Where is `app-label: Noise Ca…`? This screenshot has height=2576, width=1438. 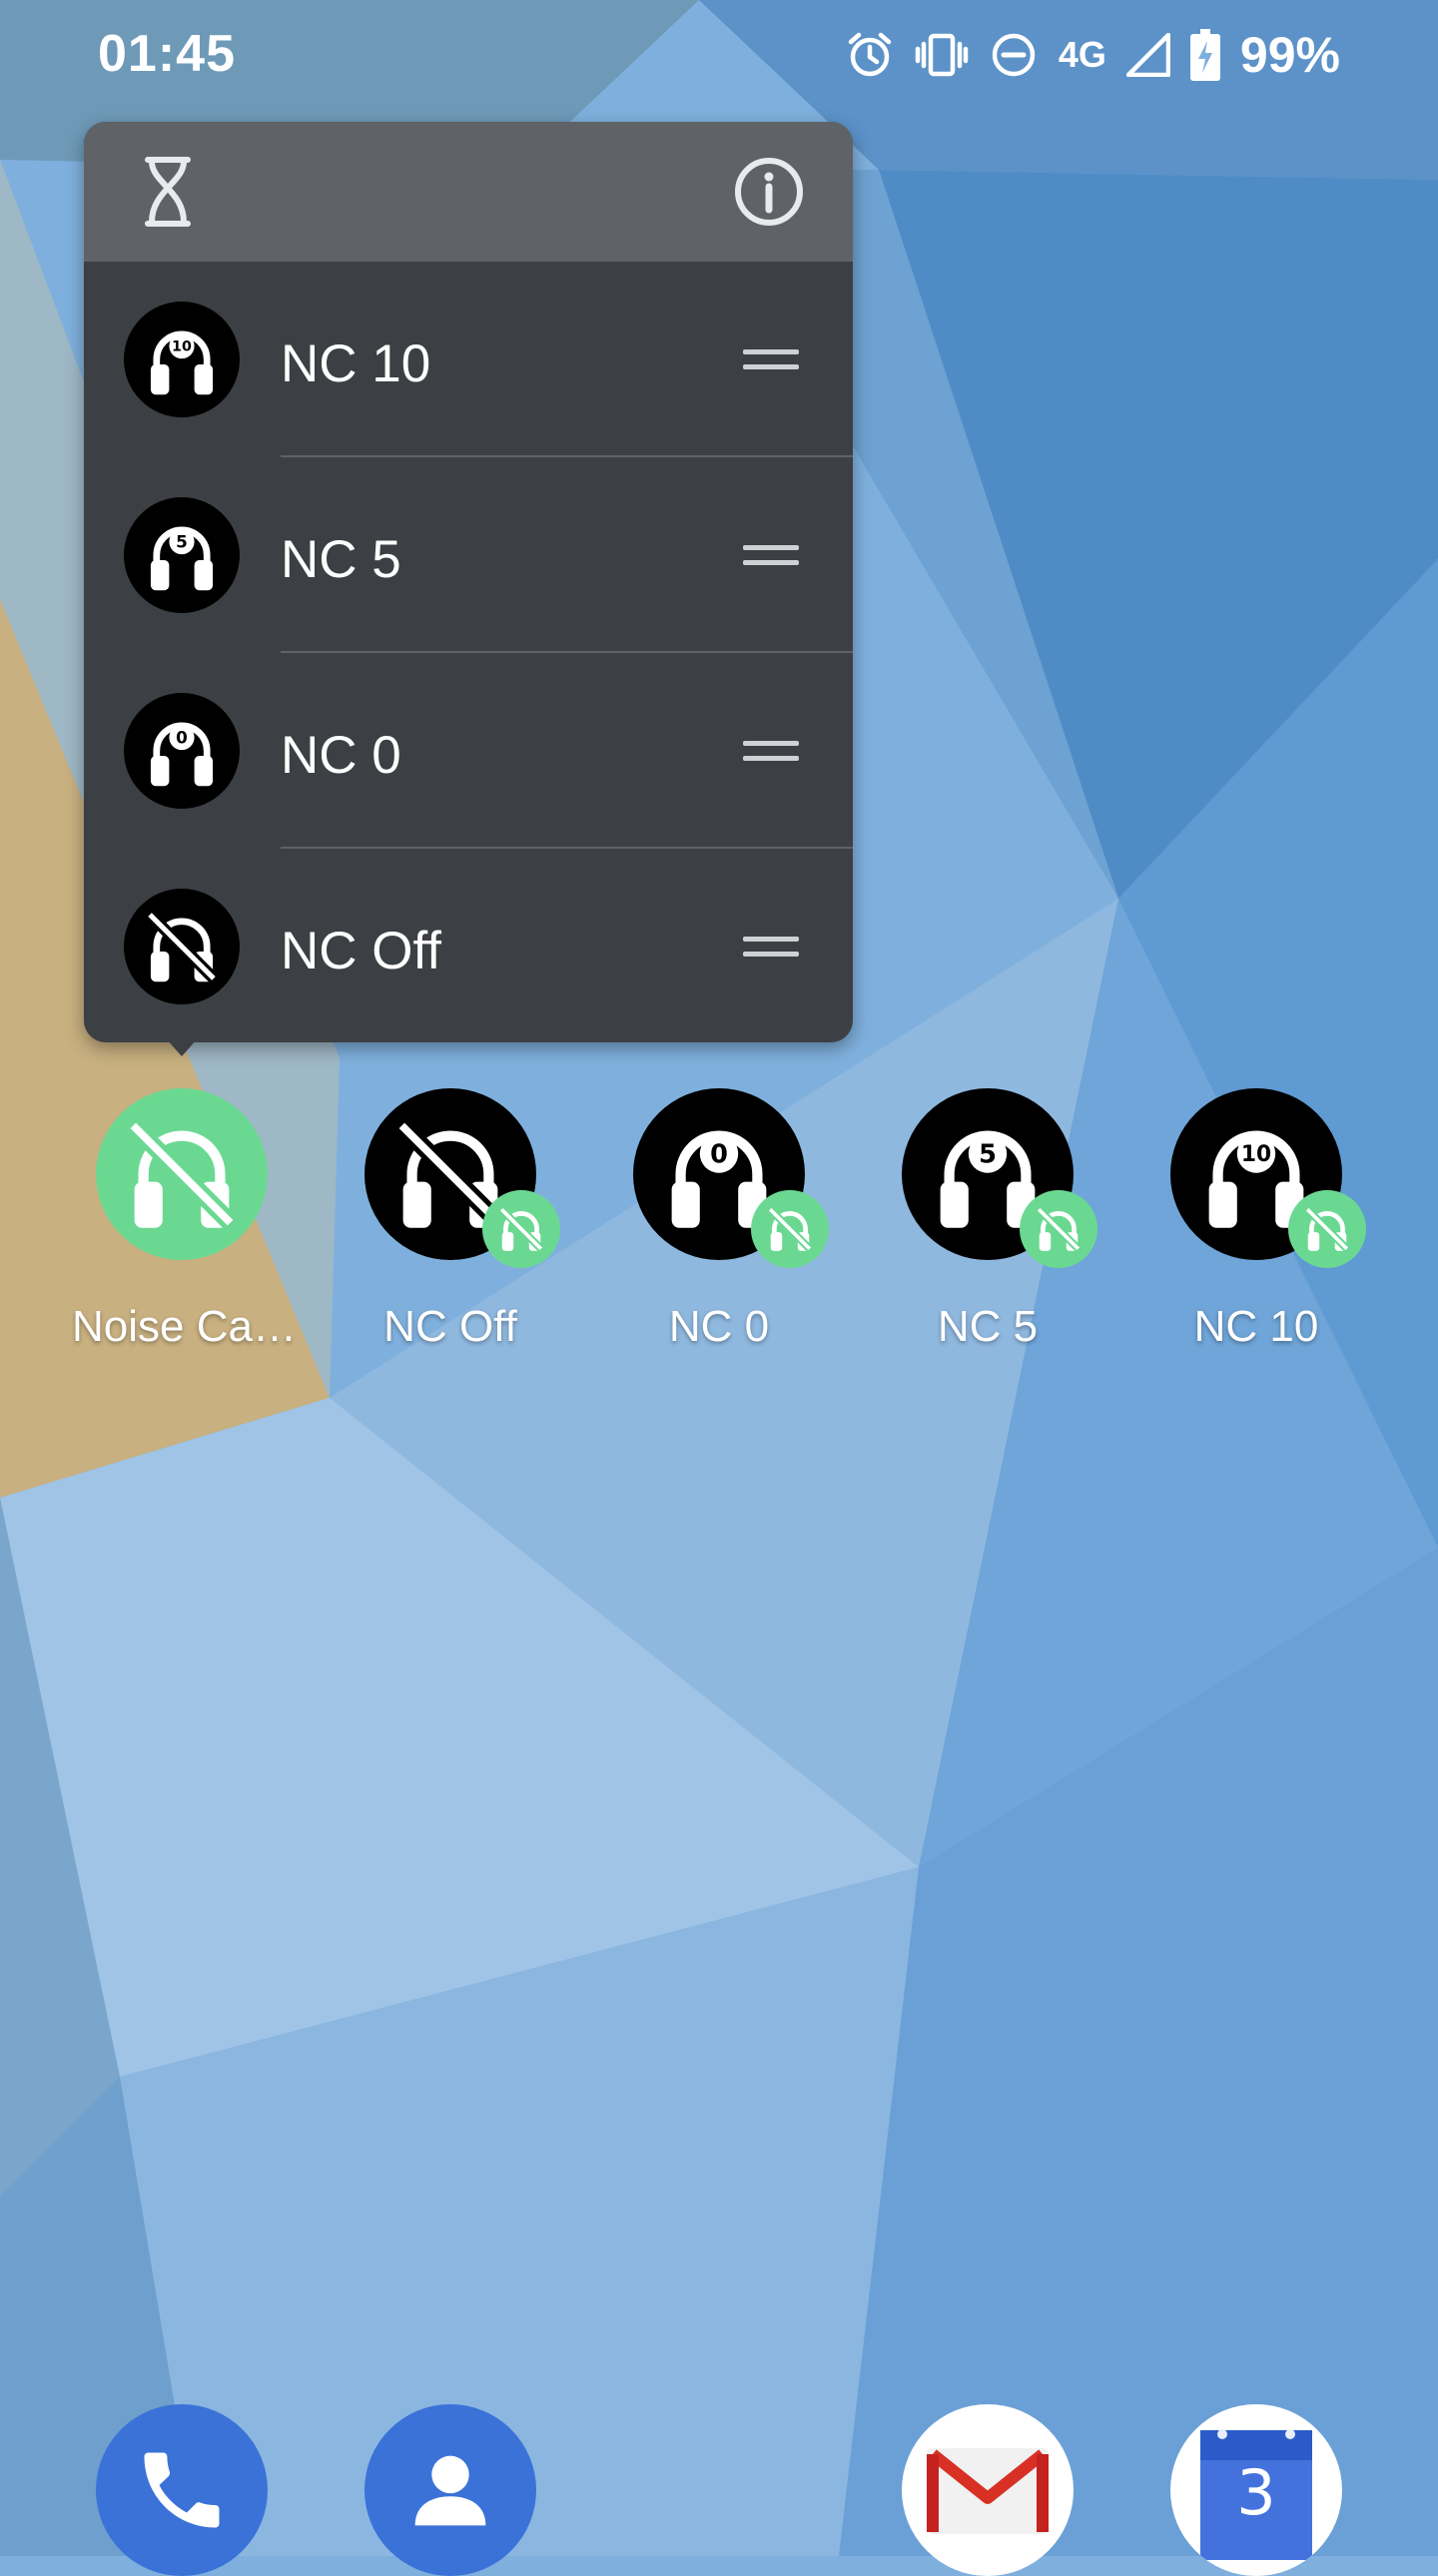 app-label: Noise Ca… is located at coordinates (184, 1326).